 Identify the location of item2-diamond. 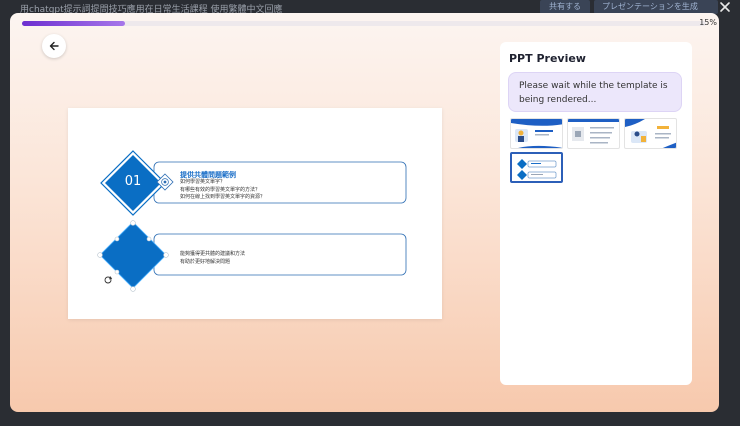
(133, 256).